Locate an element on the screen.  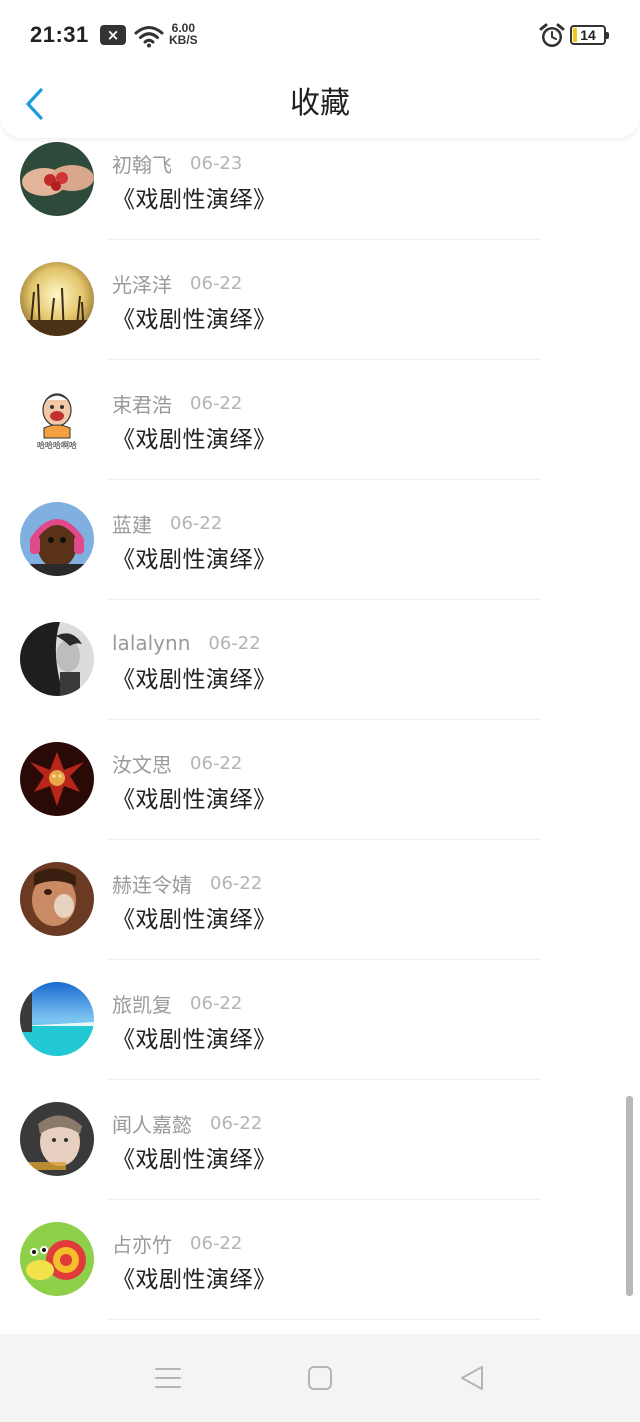
author-name: 光泽洋 is located at coordinates (142, 284).